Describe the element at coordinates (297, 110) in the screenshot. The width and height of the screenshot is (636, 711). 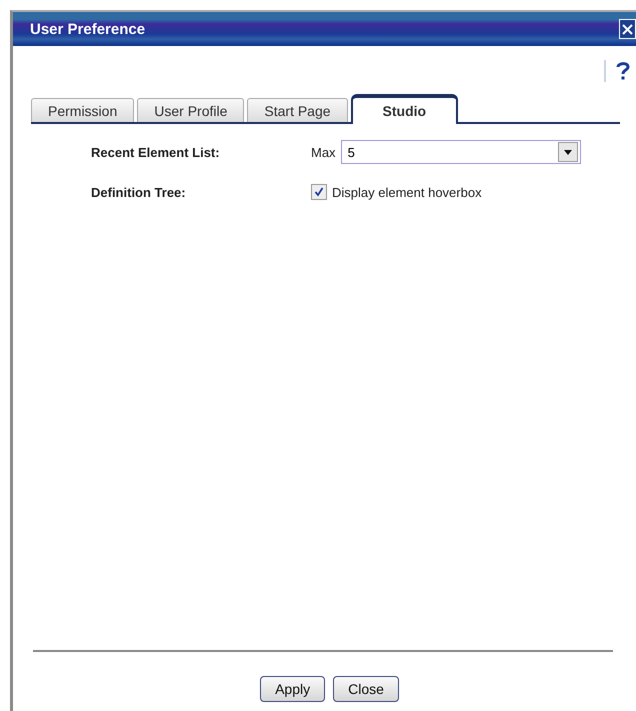
I see `tab: Start Page` at that location.